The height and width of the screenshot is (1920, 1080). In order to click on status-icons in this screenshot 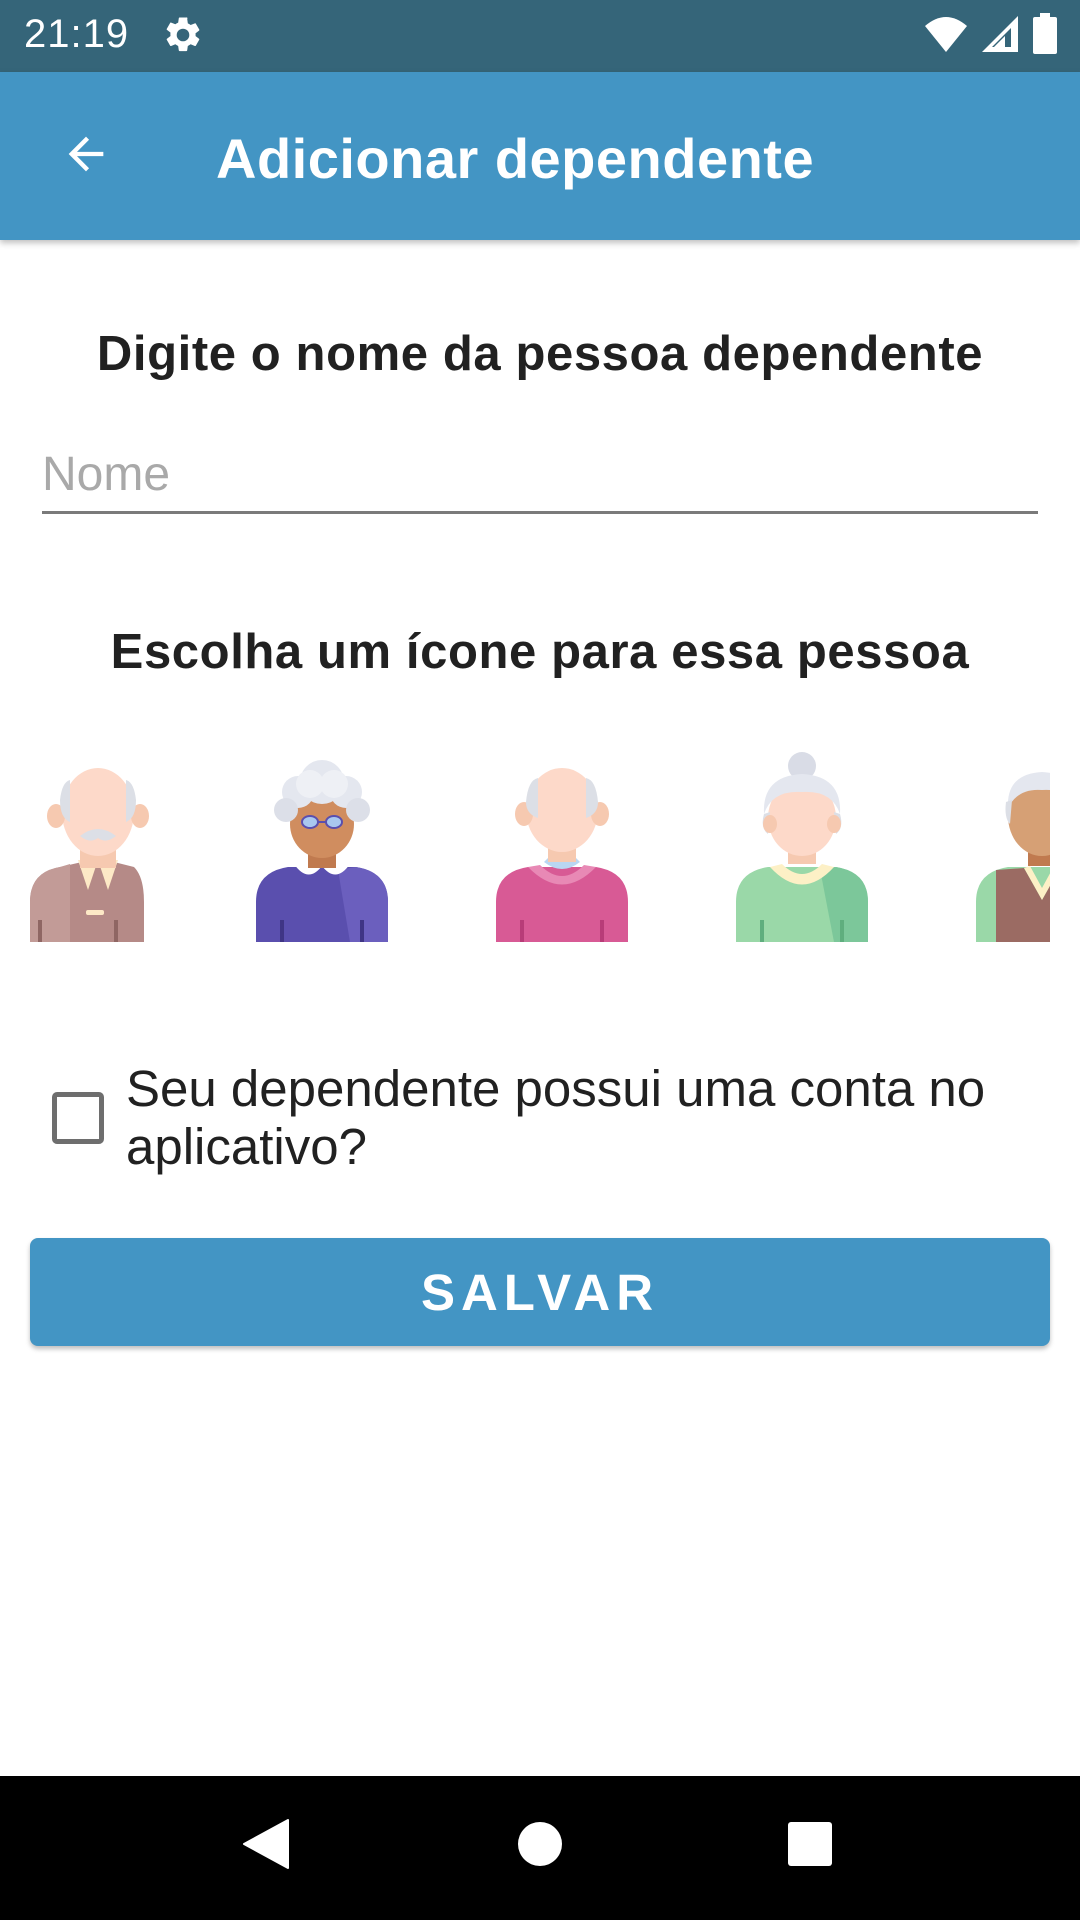, I will do `click(991, 36)`.